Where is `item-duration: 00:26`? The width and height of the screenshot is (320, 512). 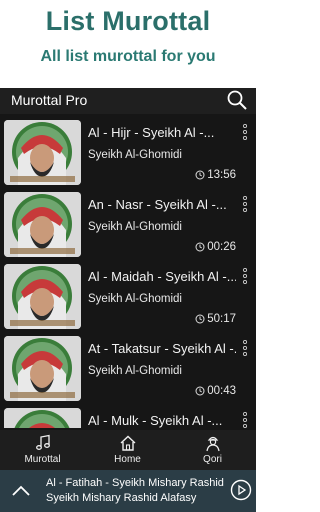
item-duration: 00:26 is located at coordinates (215, 247).